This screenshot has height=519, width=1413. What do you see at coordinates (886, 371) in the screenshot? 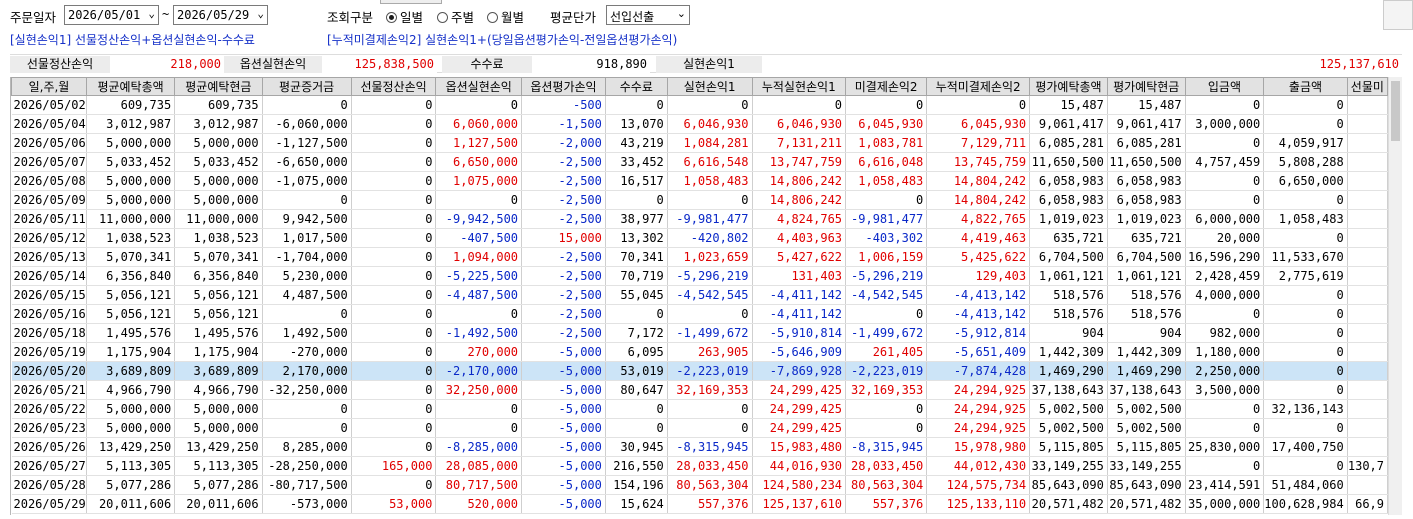
I see `table-cell: -2,223,019` at bounding box center [886, 371].